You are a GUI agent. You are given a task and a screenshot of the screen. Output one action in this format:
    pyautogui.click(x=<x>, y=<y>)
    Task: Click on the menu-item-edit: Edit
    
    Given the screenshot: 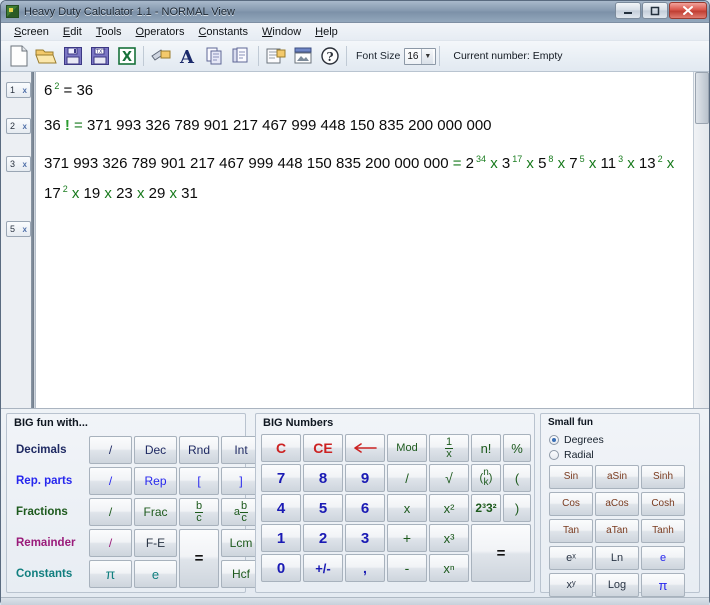 What is the action you would take?
    pyautogui.click(x=75, y=32)
    